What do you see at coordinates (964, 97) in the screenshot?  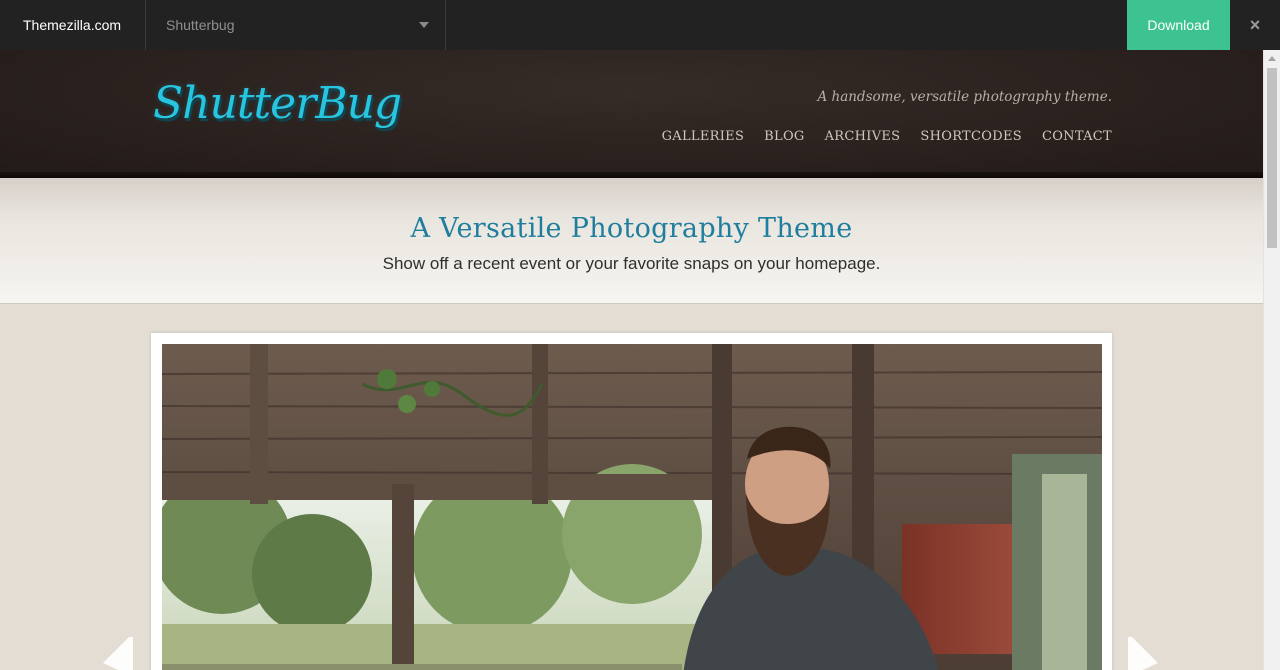 I see `site-tagline: A handsome, versatile photography theme.` at bounding box center [964, 97].